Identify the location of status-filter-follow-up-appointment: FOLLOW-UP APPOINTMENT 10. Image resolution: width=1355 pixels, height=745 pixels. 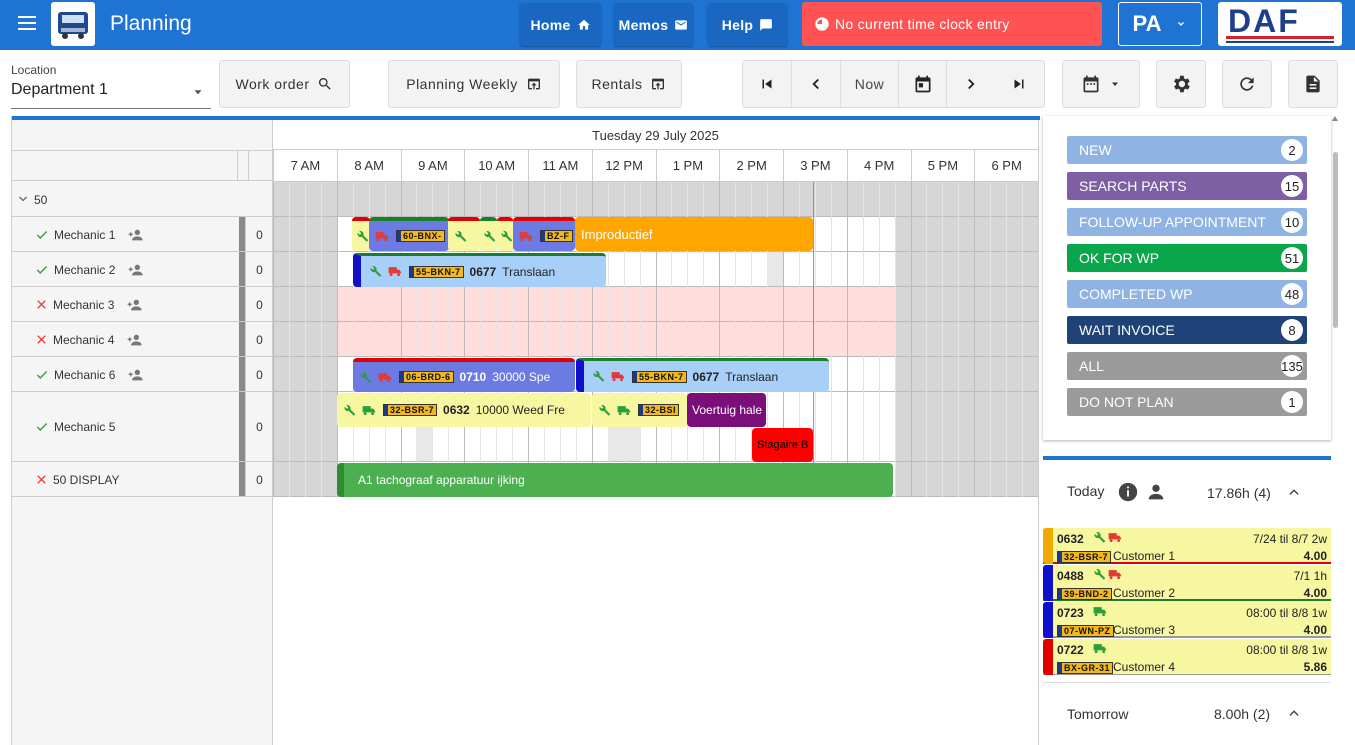
(1187, 222).